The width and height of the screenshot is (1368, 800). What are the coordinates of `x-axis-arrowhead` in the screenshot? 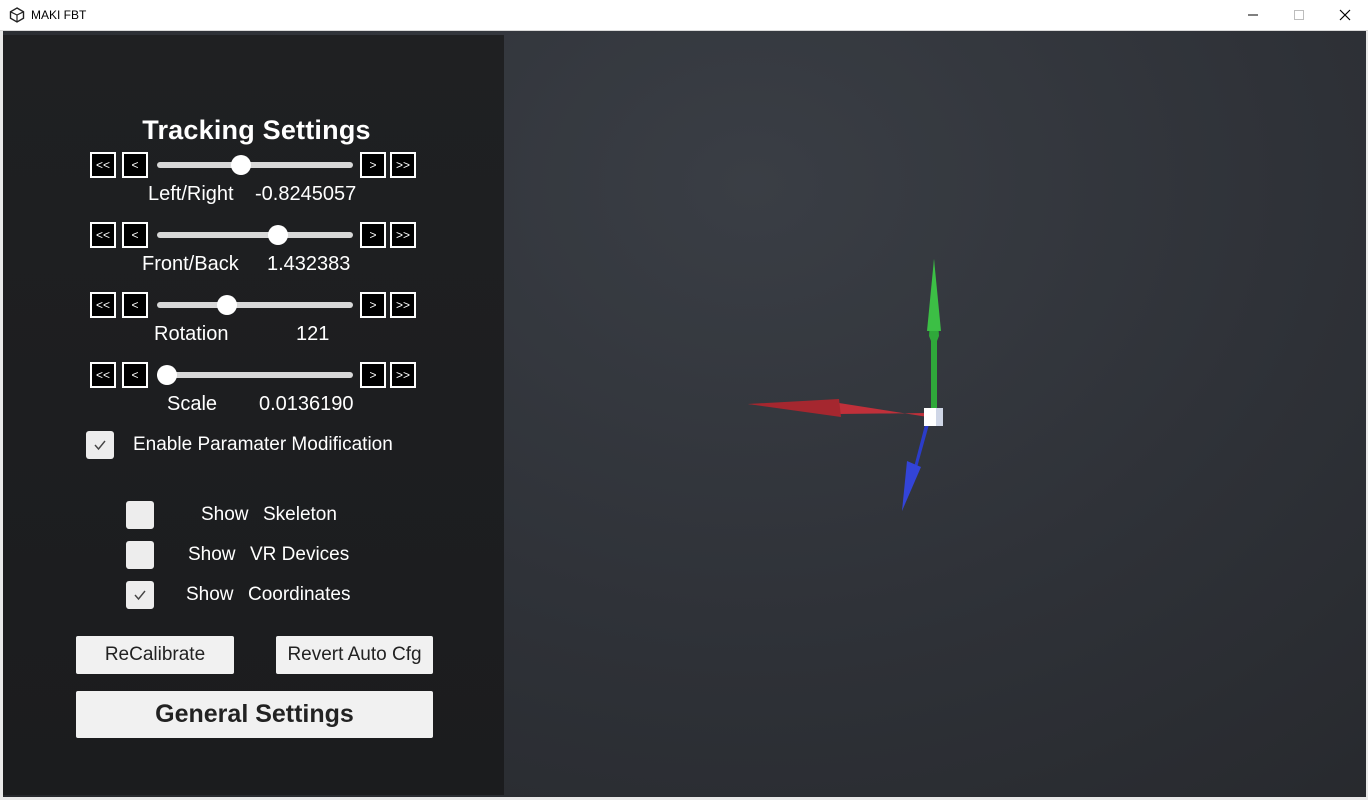 It's located at (794, 408).